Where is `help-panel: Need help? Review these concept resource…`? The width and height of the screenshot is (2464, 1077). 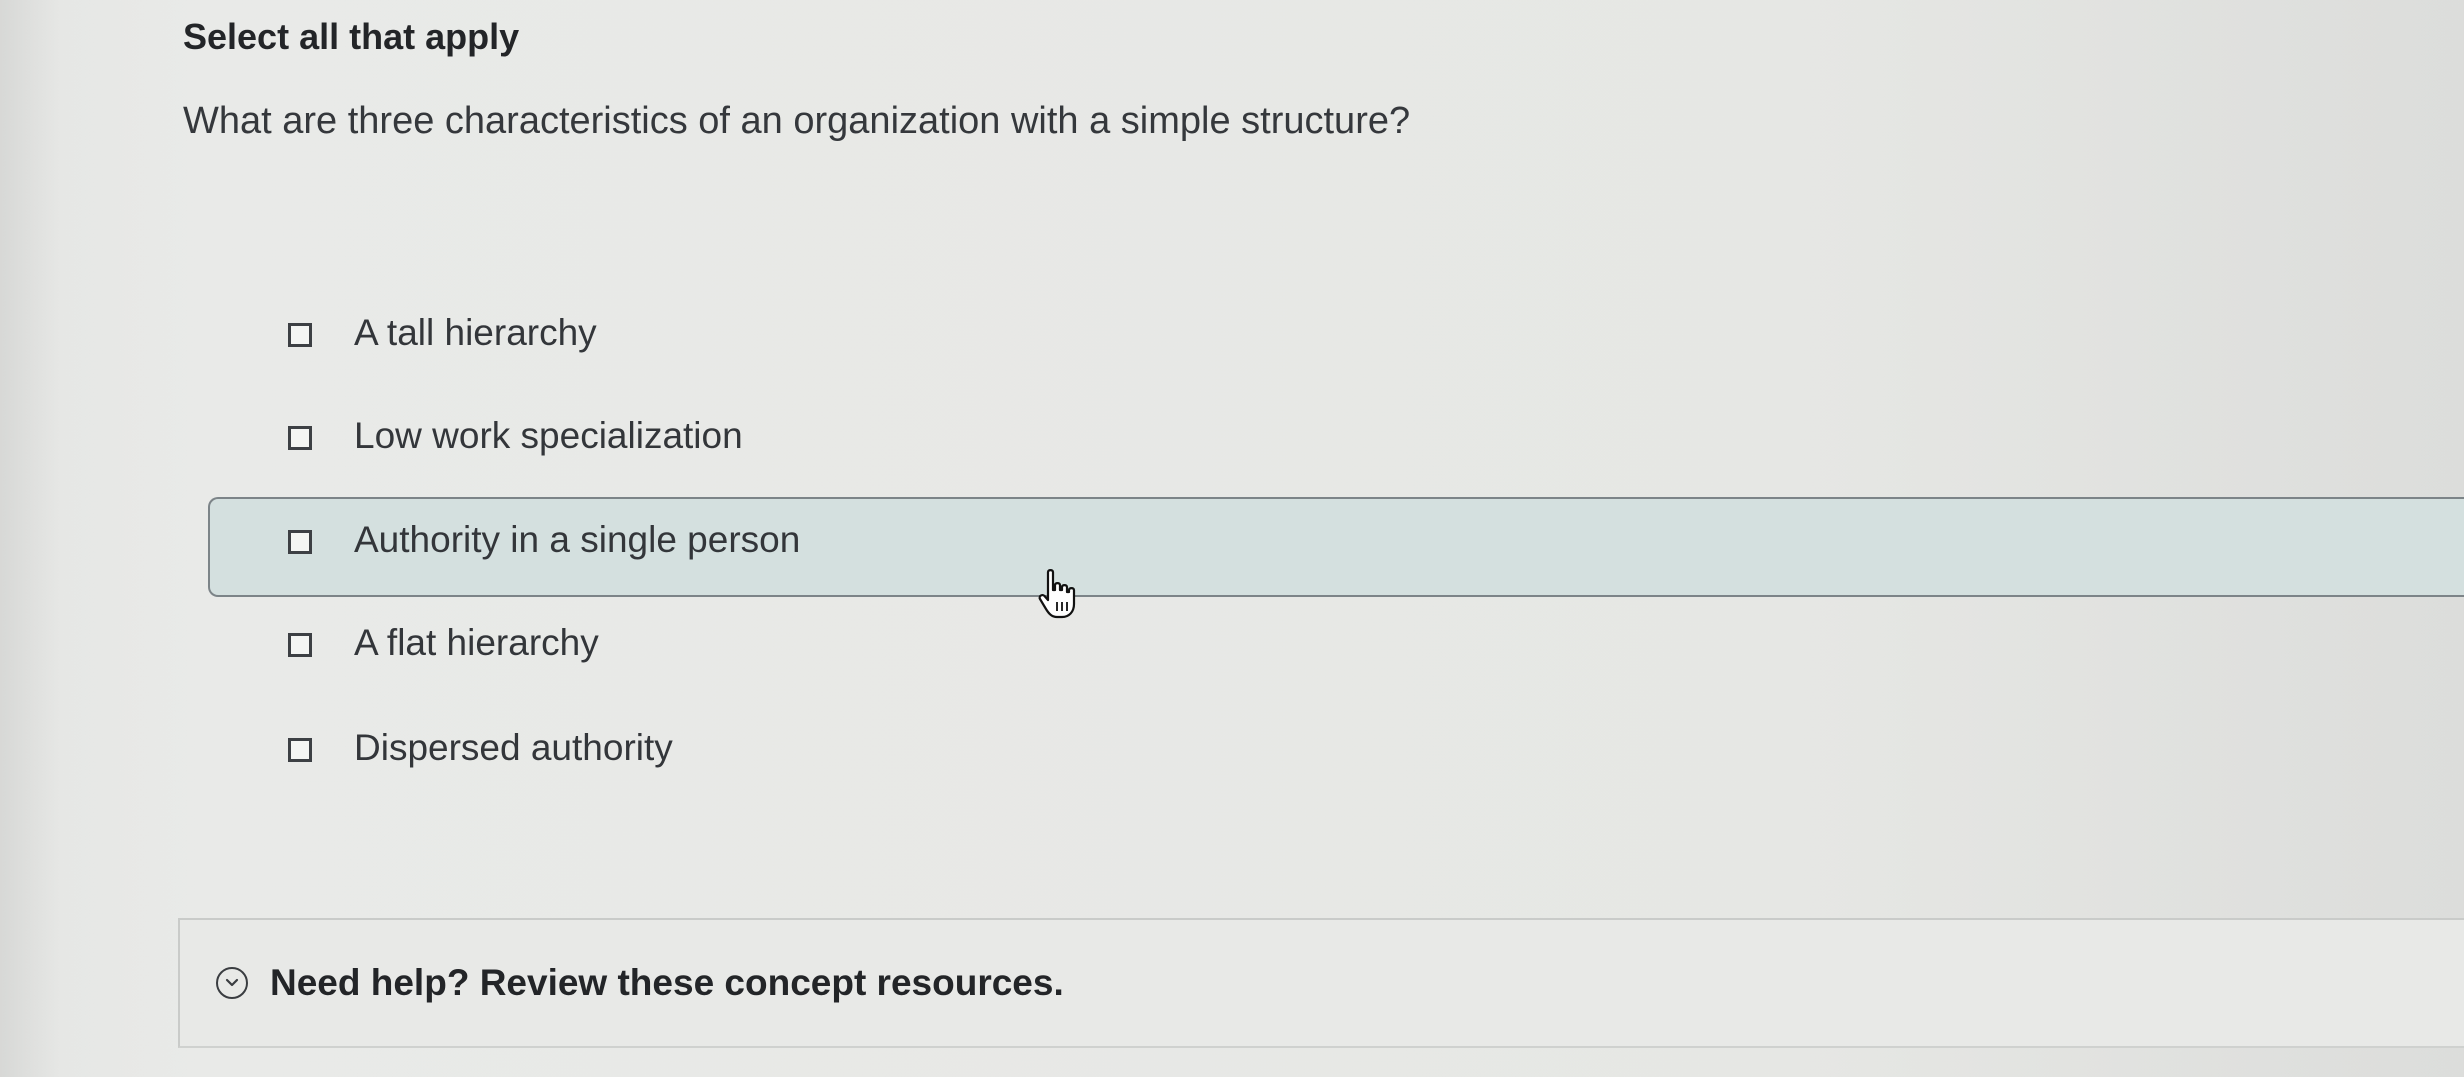 help-panel: Need help? Review these concept resource… is located at coordinates (1321, 983).